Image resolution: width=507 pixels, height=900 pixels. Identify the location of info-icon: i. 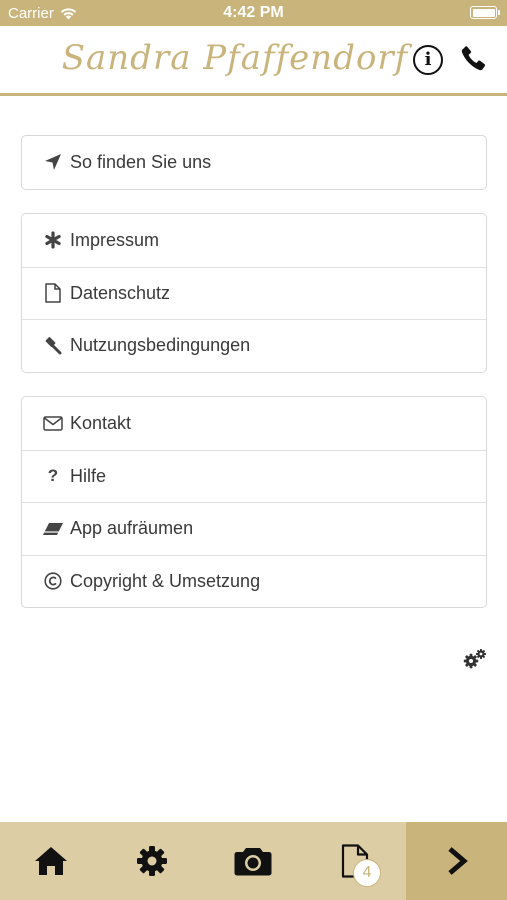
(428, 60).